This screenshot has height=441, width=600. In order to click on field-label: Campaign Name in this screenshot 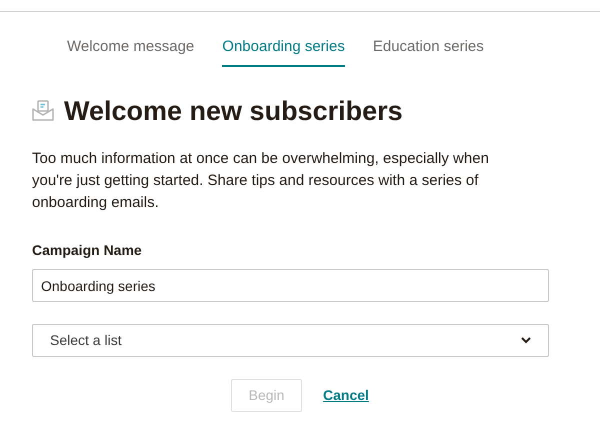, I will do `click(87, 250)`.